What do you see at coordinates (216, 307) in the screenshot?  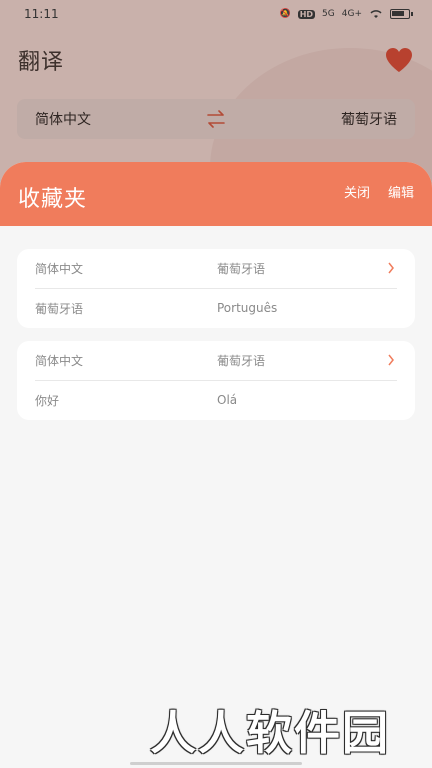 I see `favorite-text-row: 葡萄牙语 Português` at bounding box center [216, 307].